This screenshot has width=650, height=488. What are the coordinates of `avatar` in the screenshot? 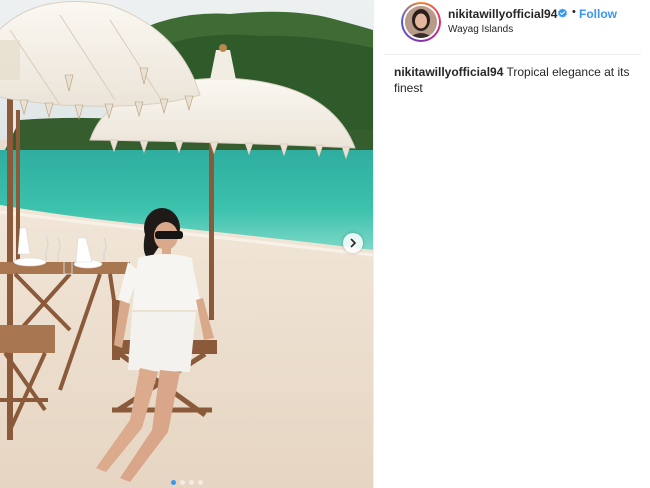 It's located at (421, 22).